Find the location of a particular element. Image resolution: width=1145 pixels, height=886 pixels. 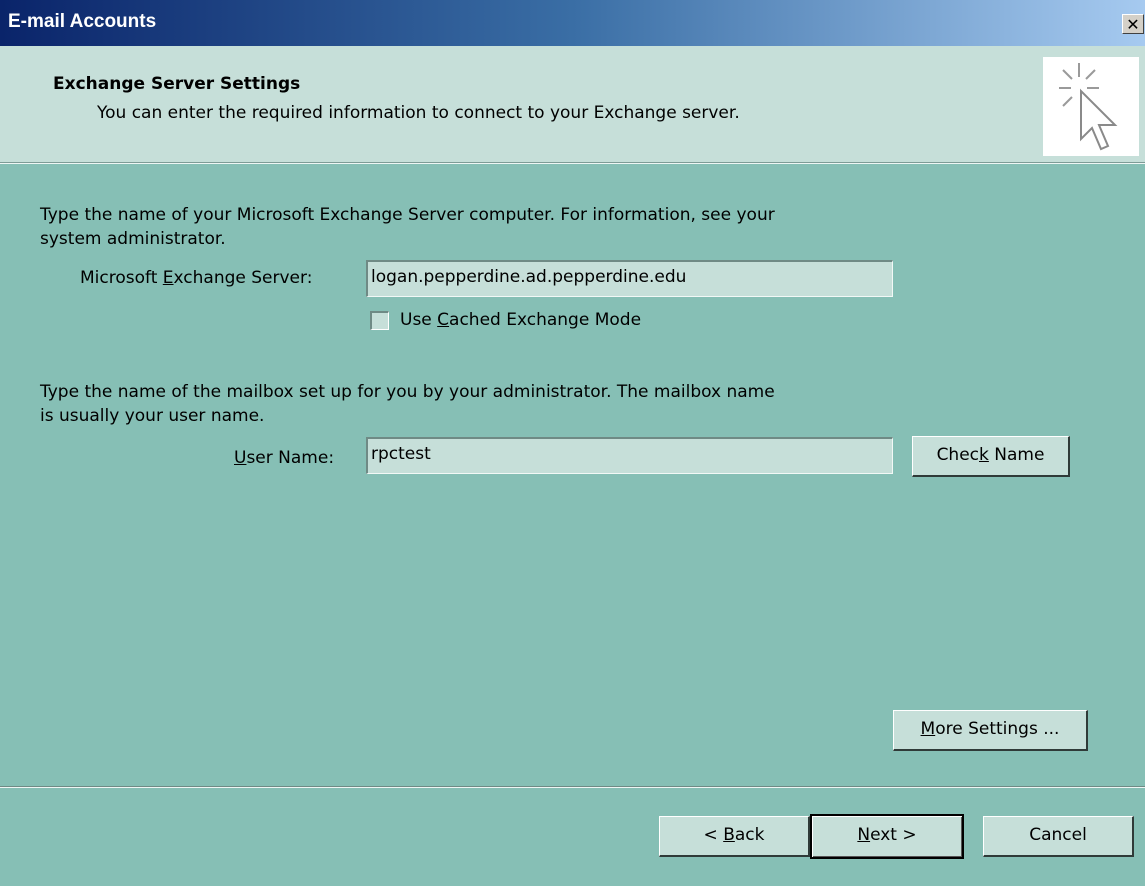

next-button: Next > is located at coordinates (887, 836).